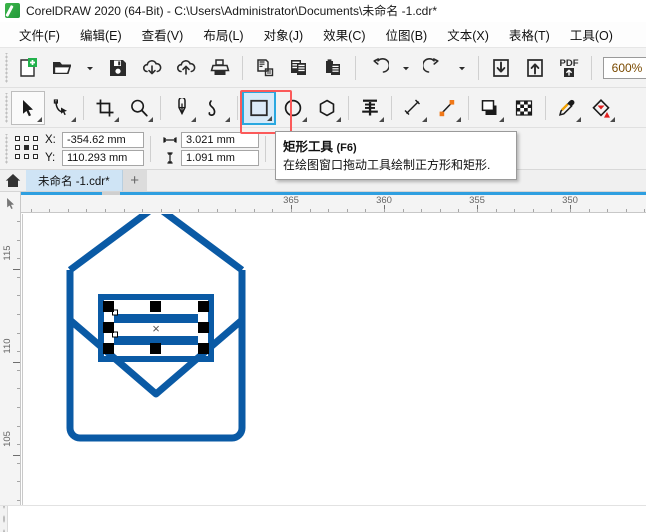  I want to click on drop-shadow-tool, so click(490, 108).